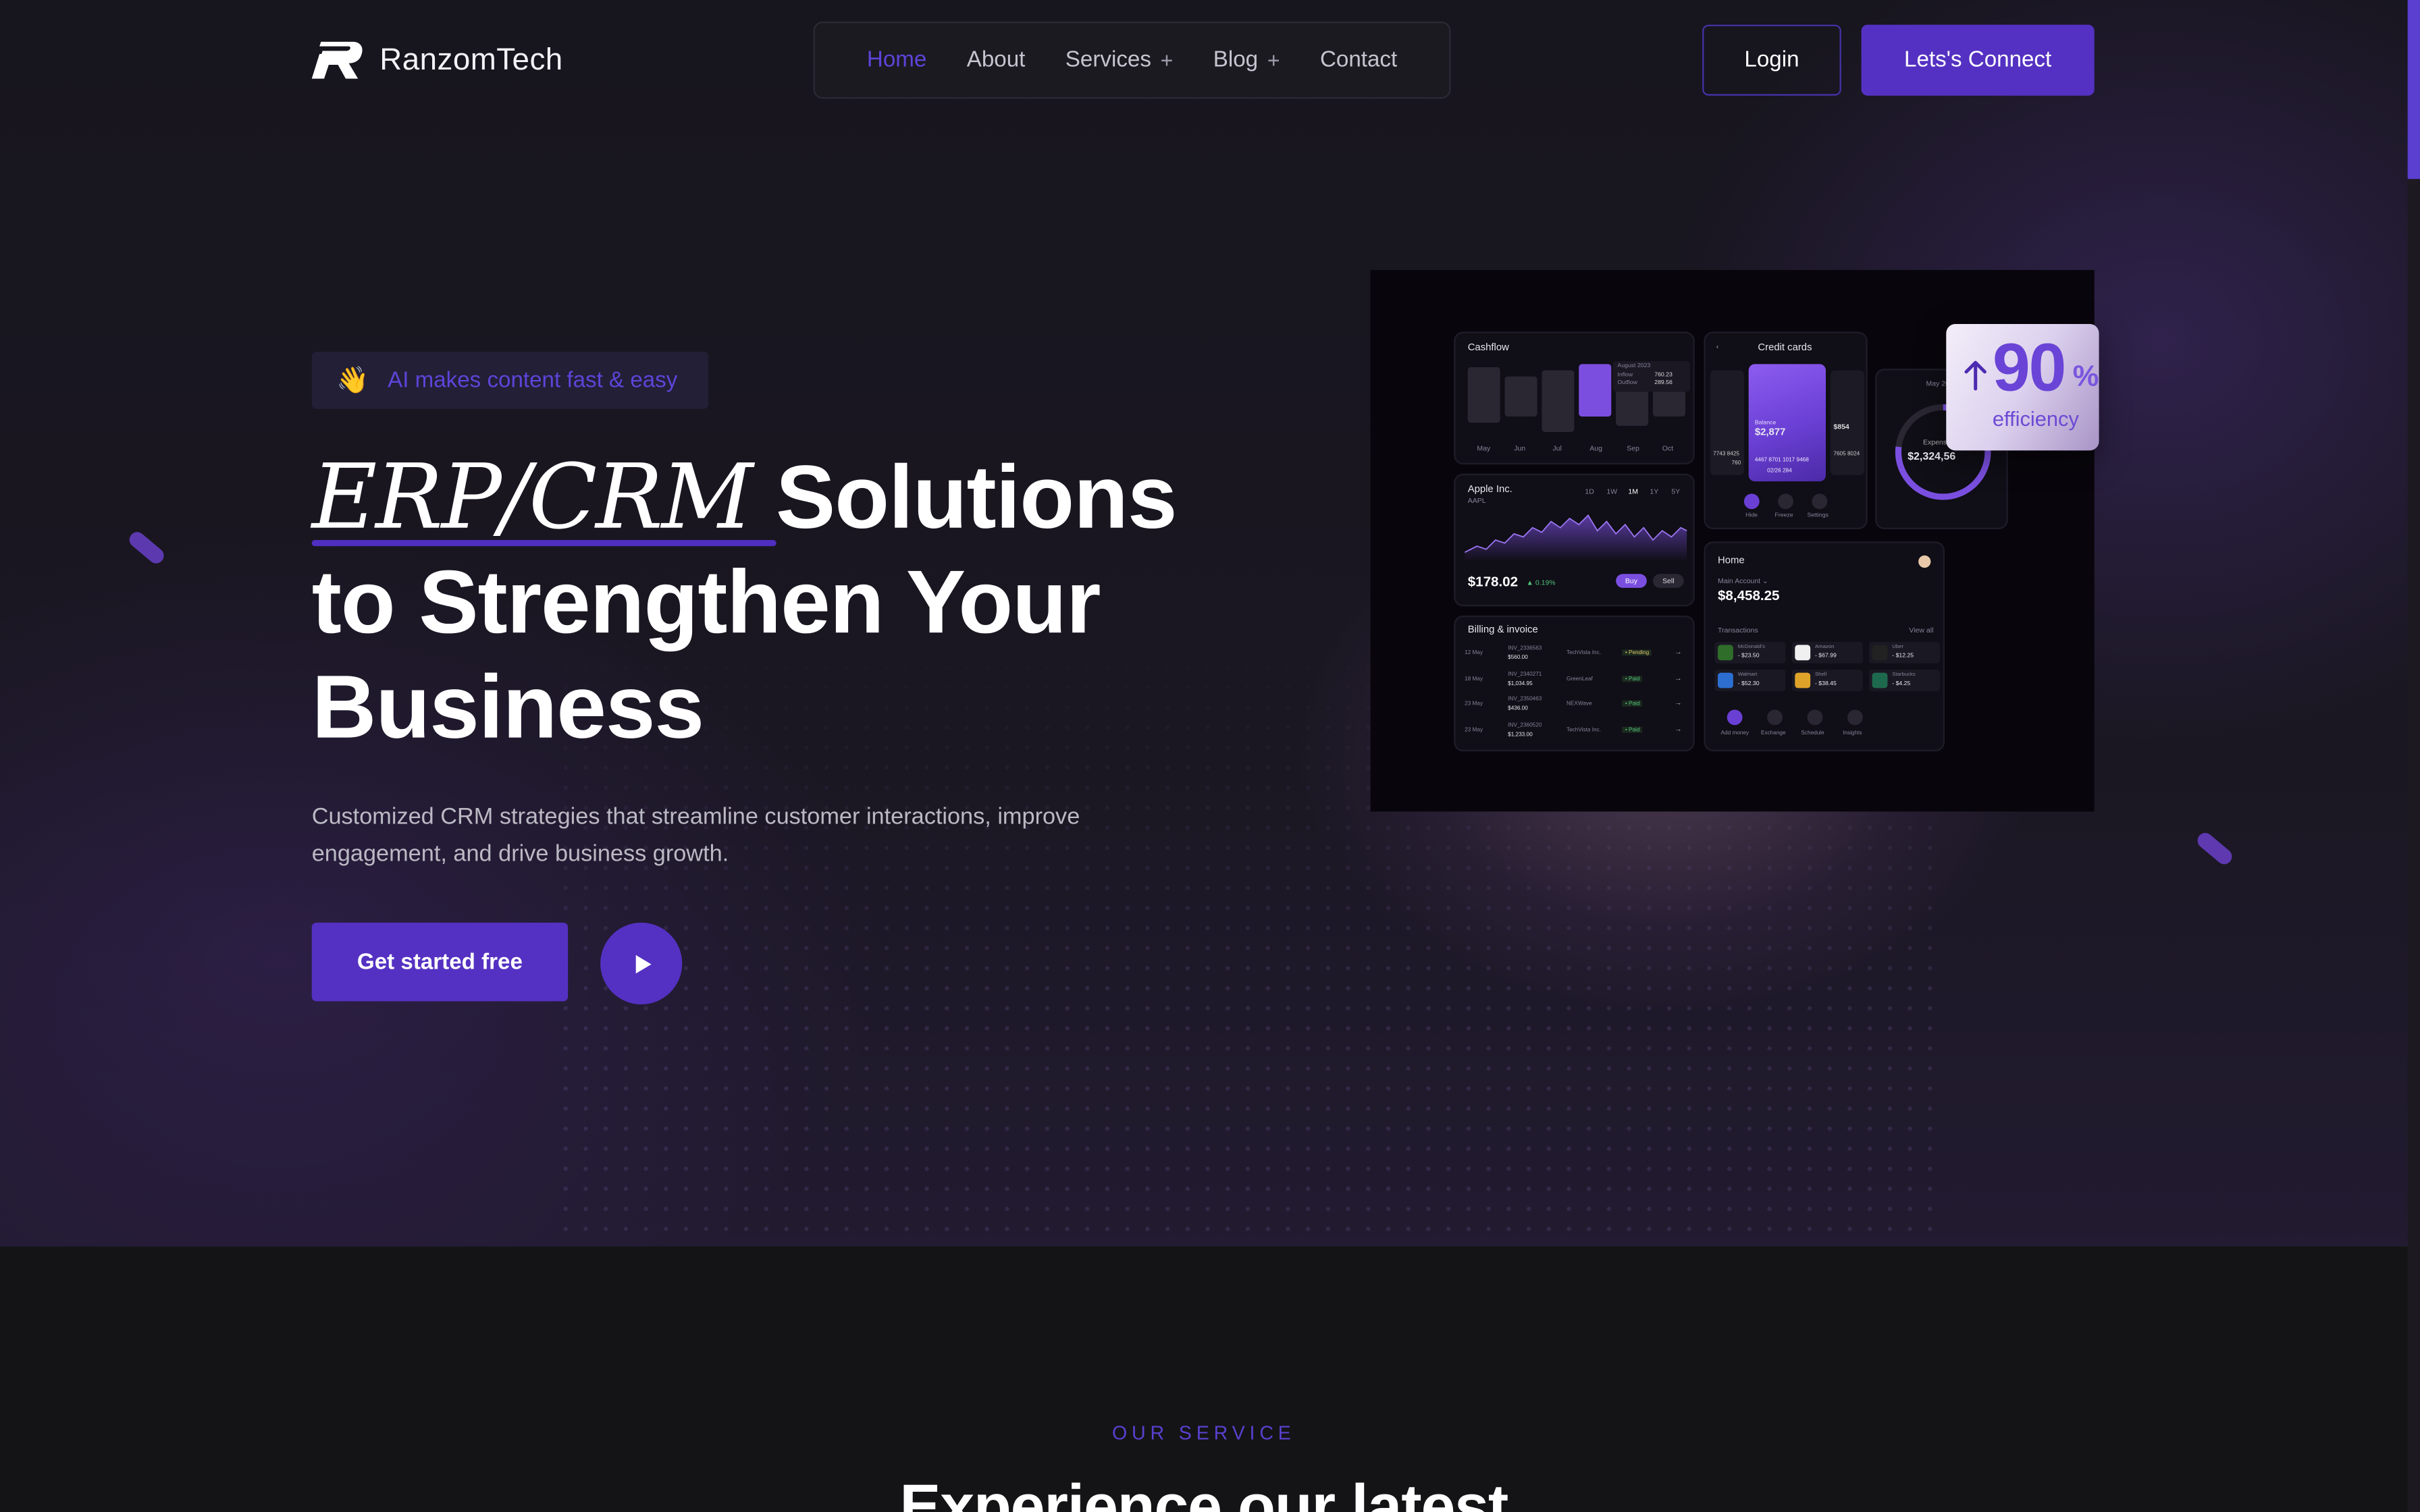 The width and height of the screenshot is (2420, 1512). Describe the element at coordinates (1631, 581) in the screenshot. I see `buy-button: Buy` at that location.